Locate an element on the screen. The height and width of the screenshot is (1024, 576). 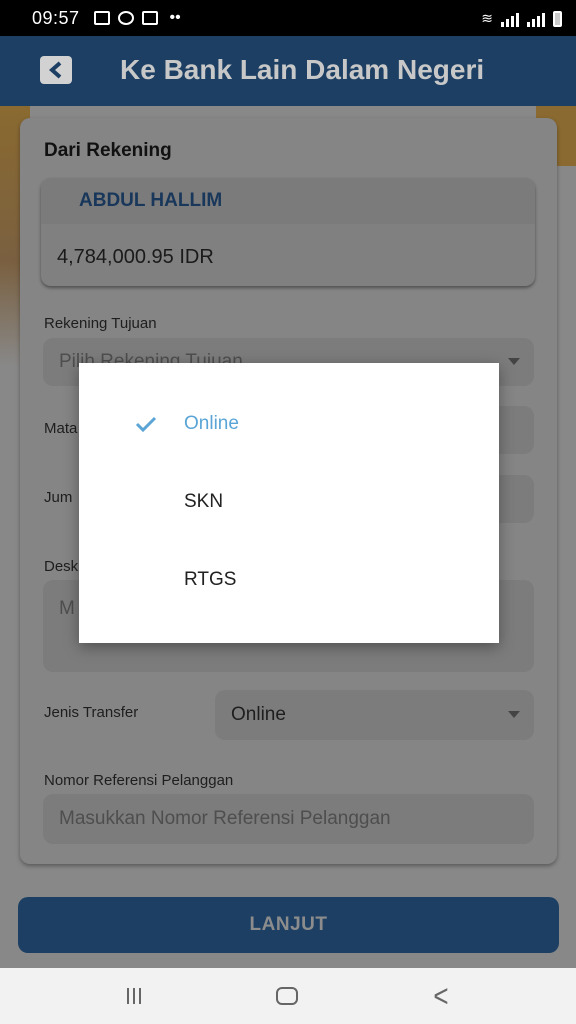
option-label: RTGS is located at coordinates (210, 579).